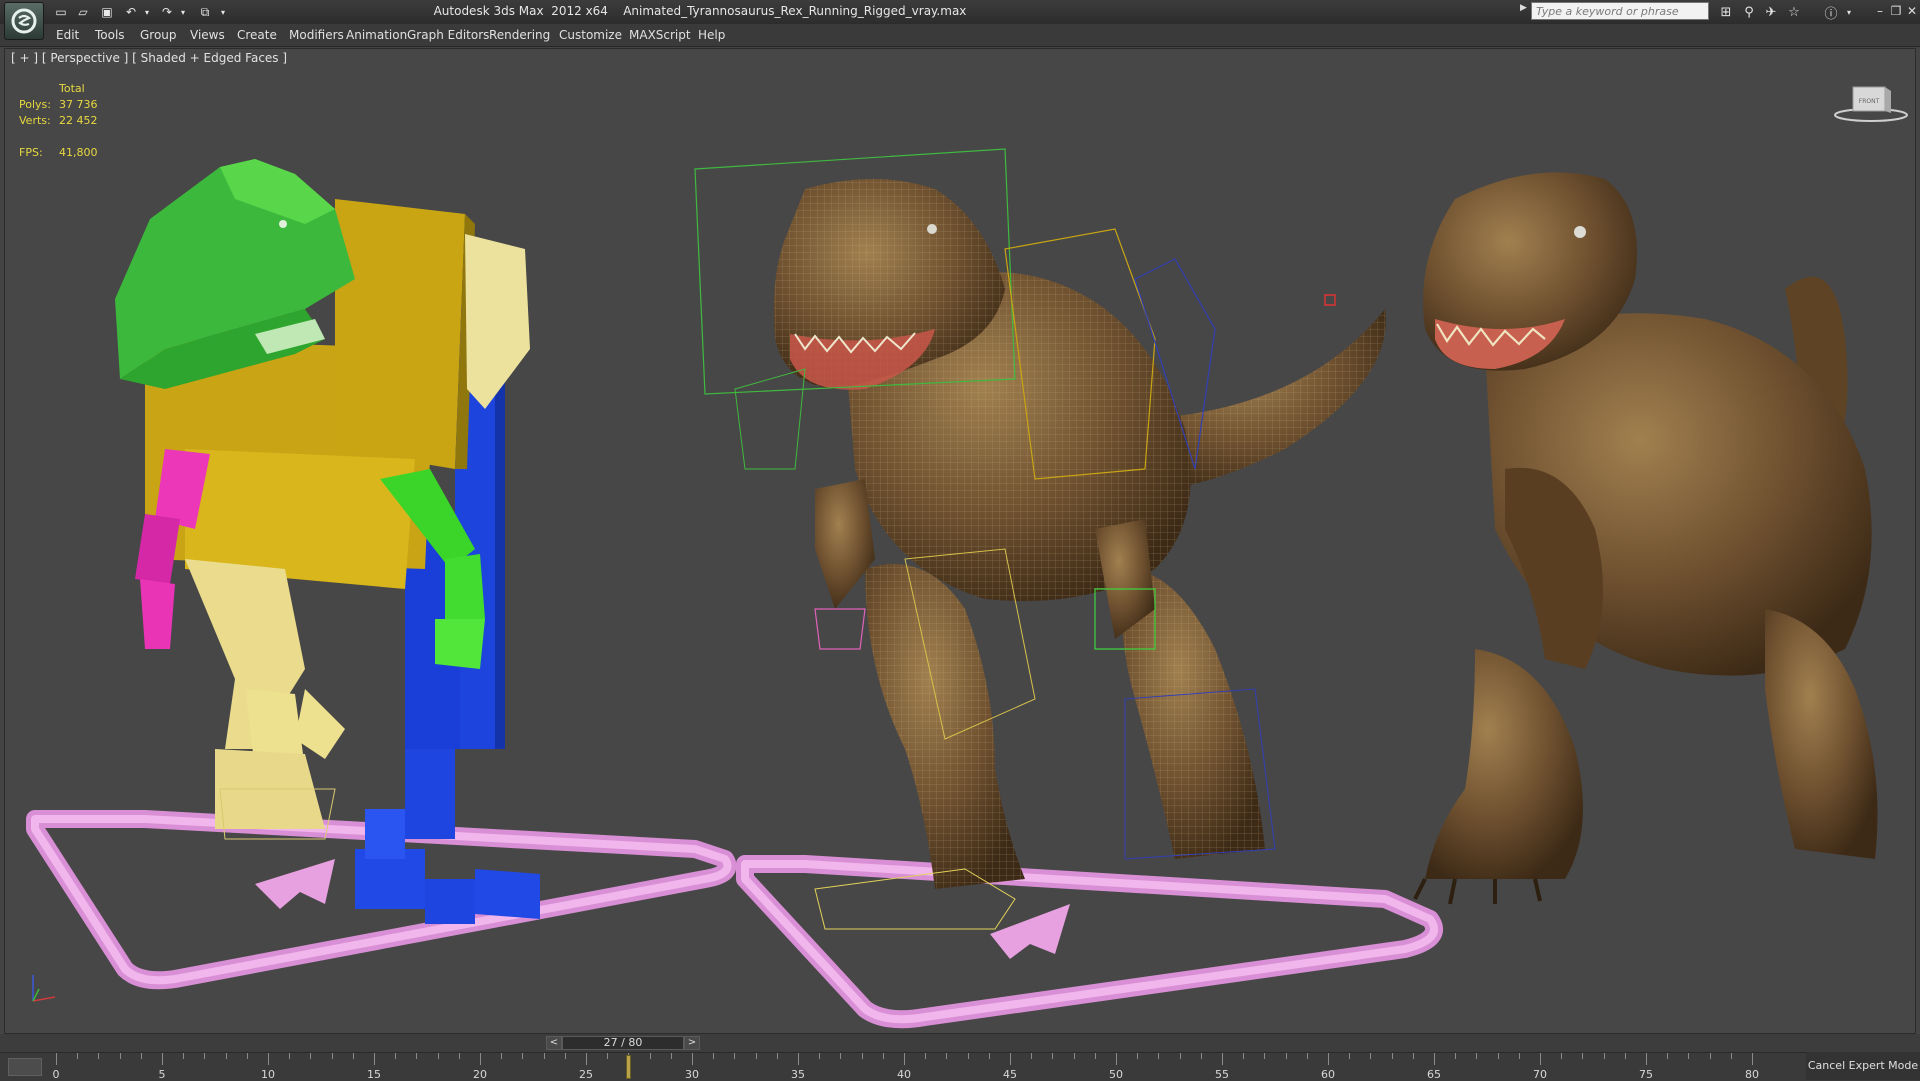  I want to click on curve-editor-icon, so click(25, 1067).